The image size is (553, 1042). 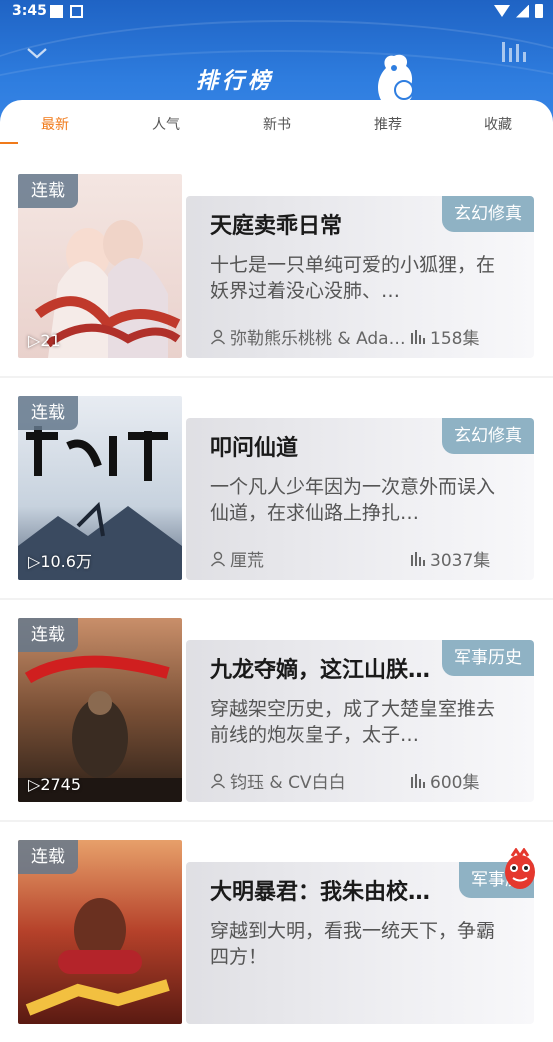 I want to click on book-info: 军事历 大明暴君：我朱由校… 穿越到大明，看我一统天下，争霸四方！, so click(x=360, y=943).